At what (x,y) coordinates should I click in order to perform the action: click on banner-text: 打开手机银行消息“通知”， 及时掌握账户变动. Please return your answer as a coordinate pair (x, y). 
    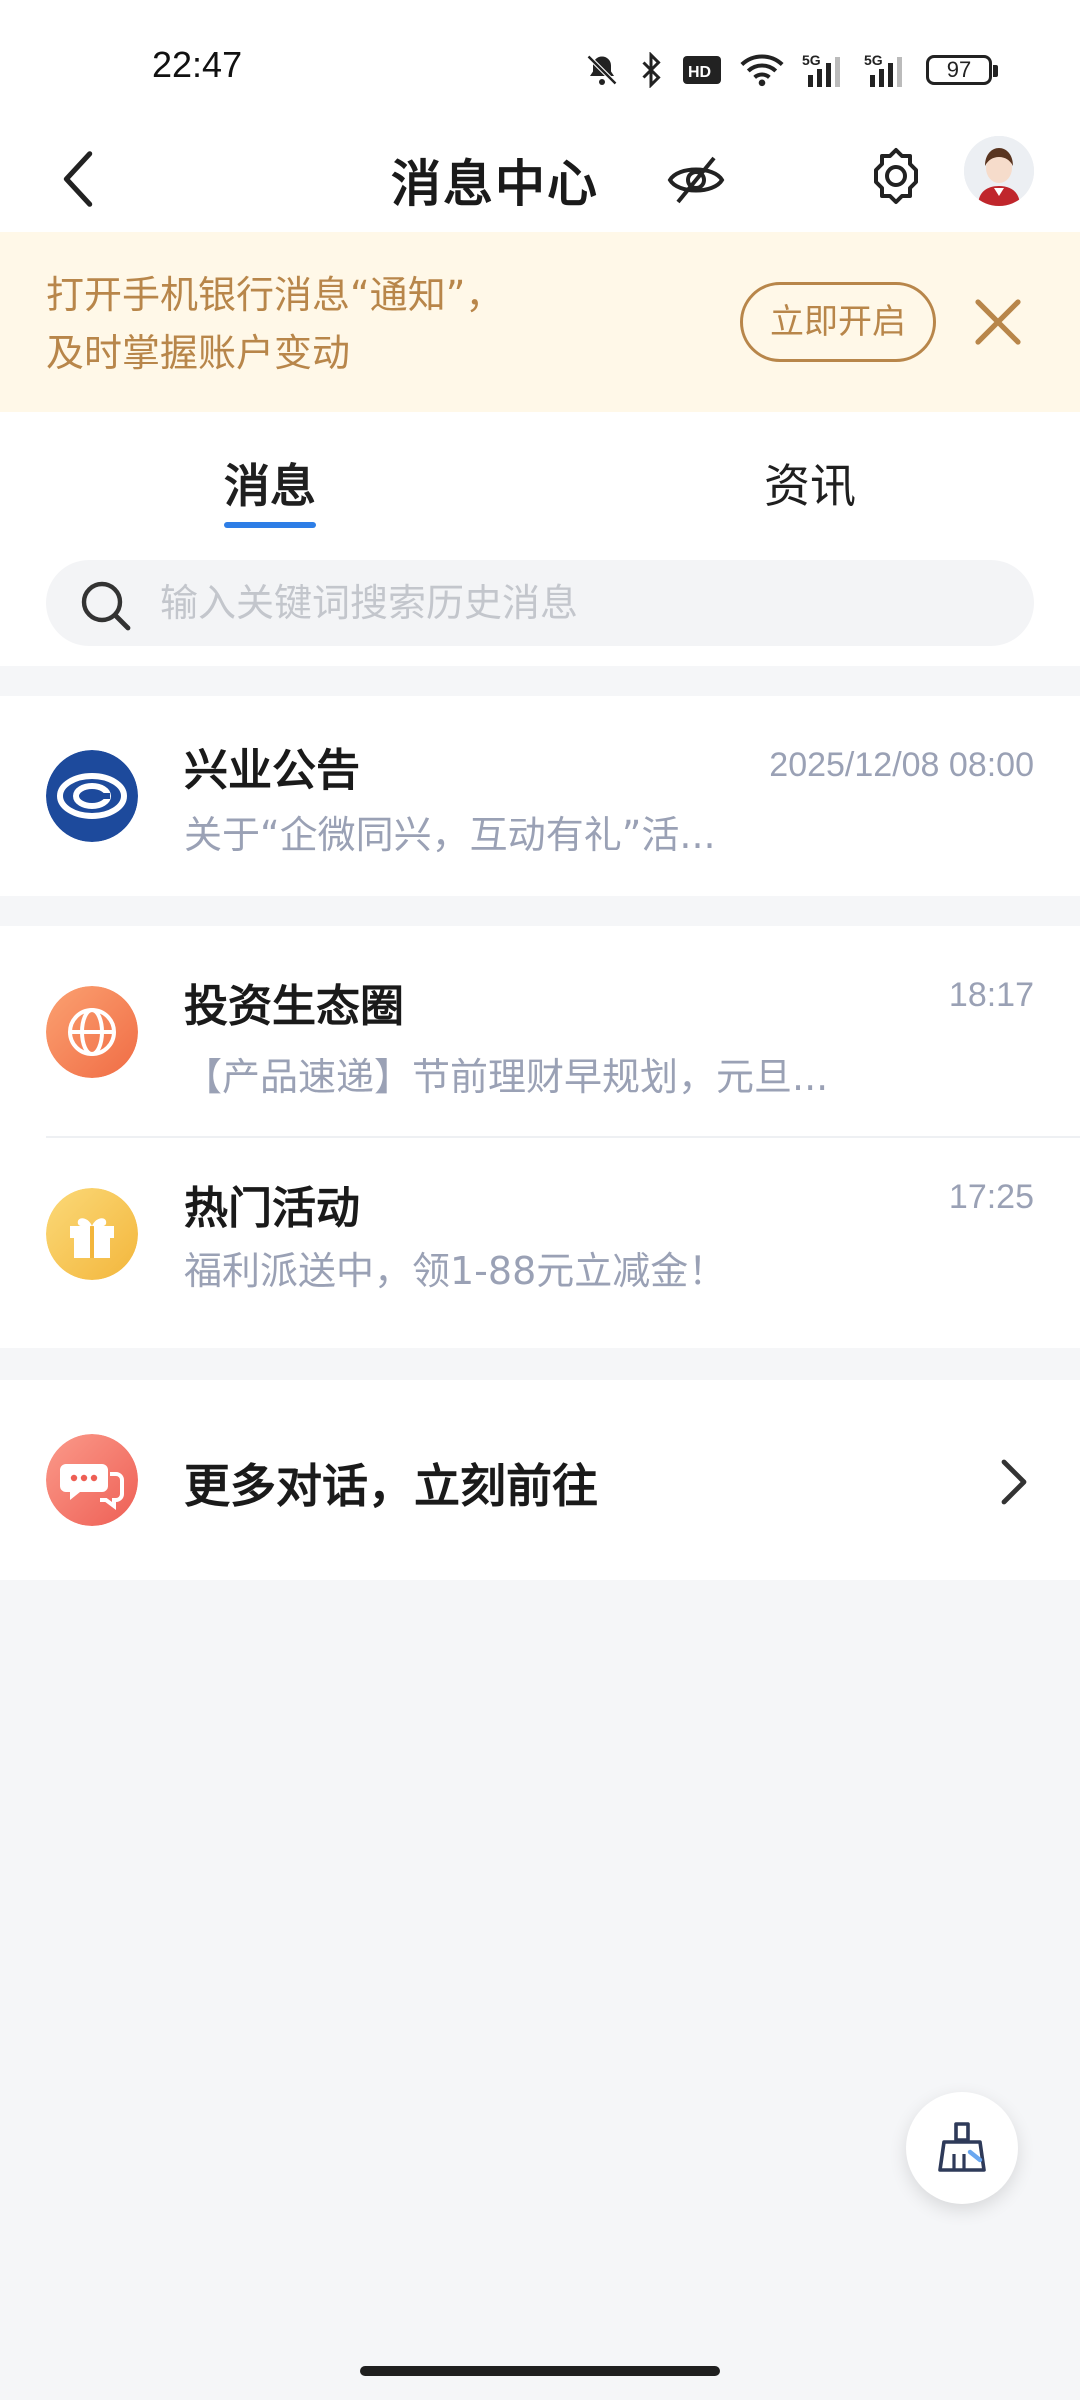
    Looking at the image, I should click on (274, 324).